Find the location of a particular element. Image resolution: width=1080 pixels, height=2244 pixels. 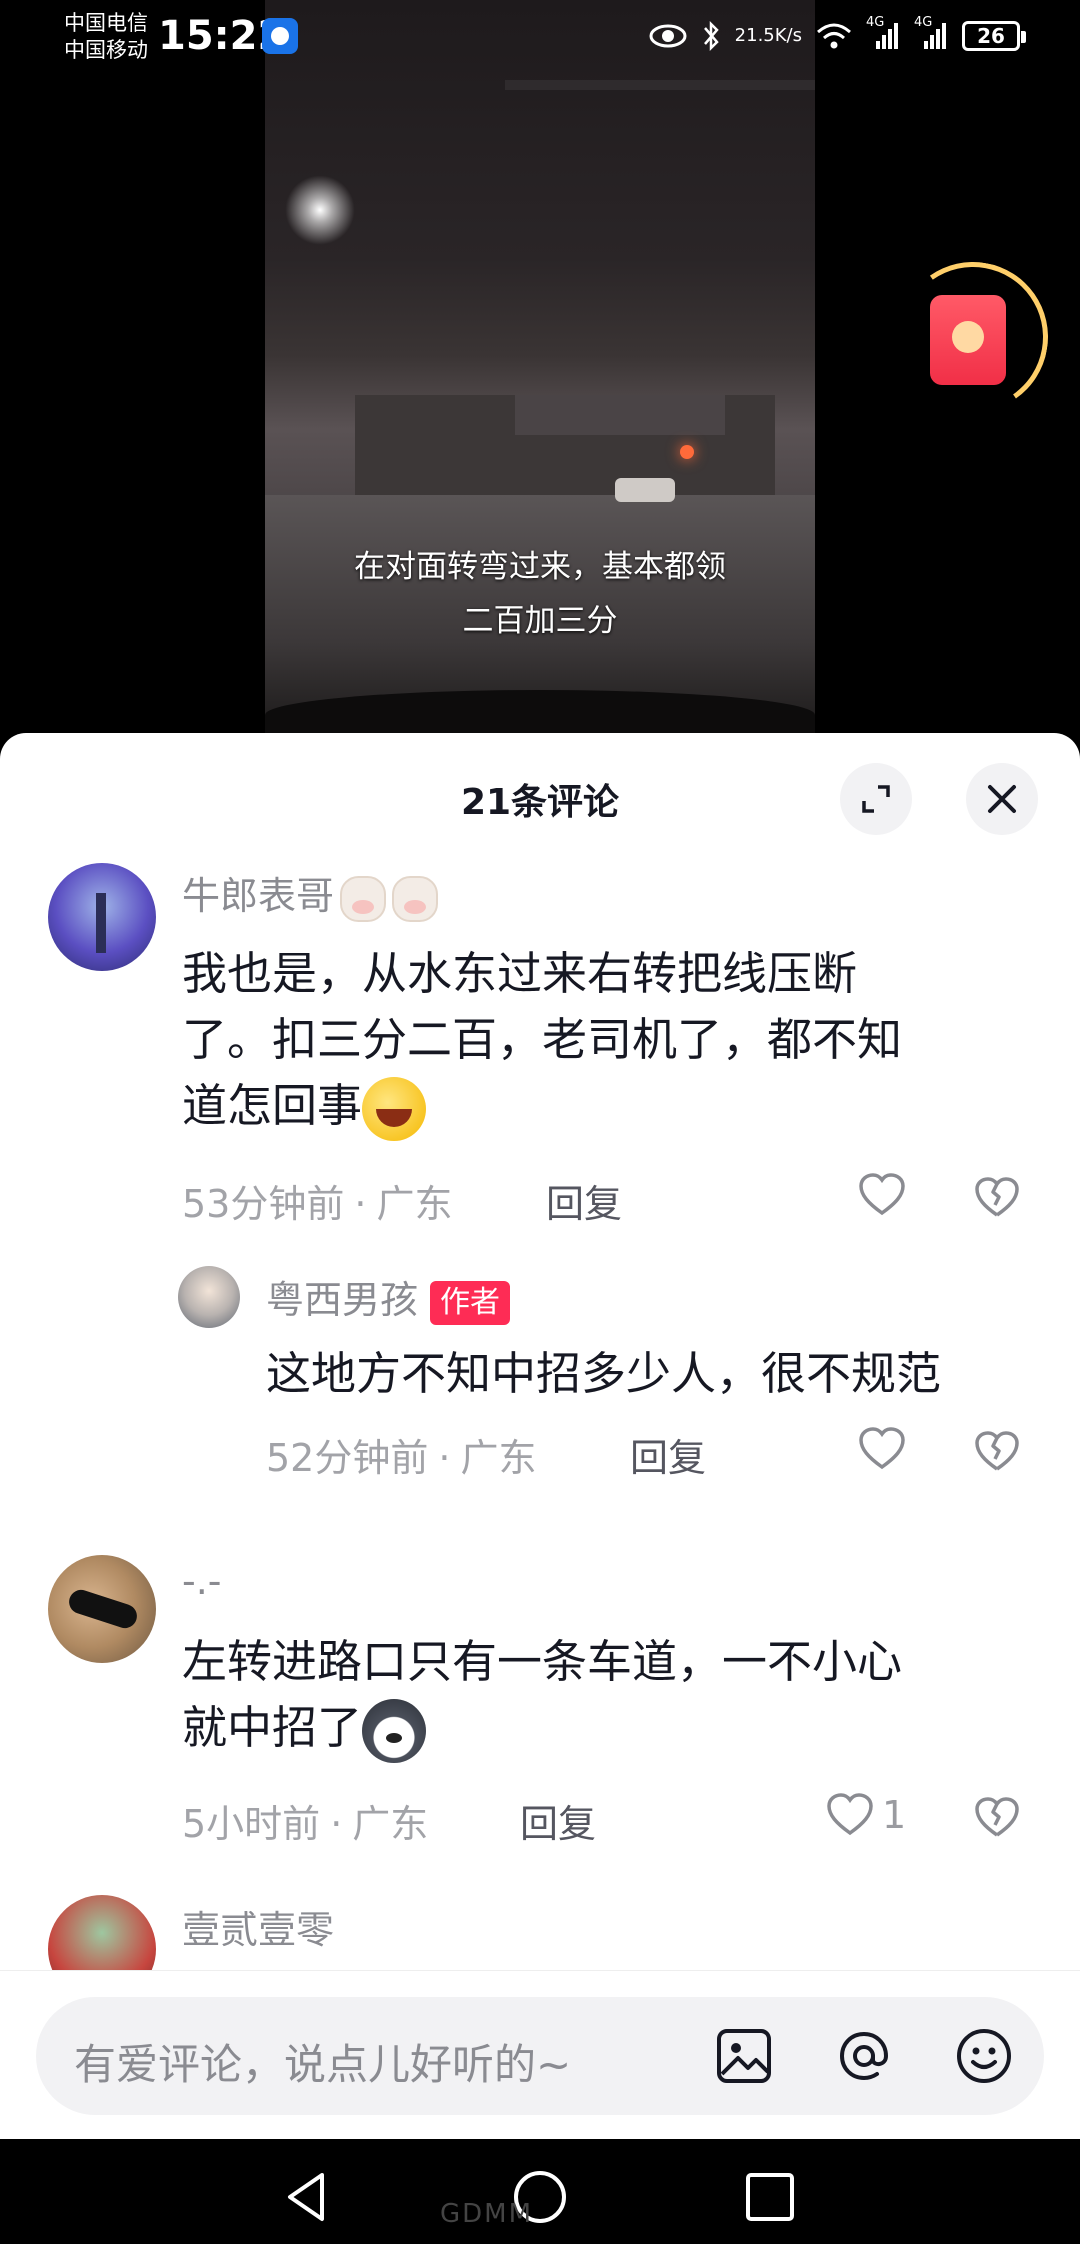

like-count: 1 is located at coordinates (894, 1815).